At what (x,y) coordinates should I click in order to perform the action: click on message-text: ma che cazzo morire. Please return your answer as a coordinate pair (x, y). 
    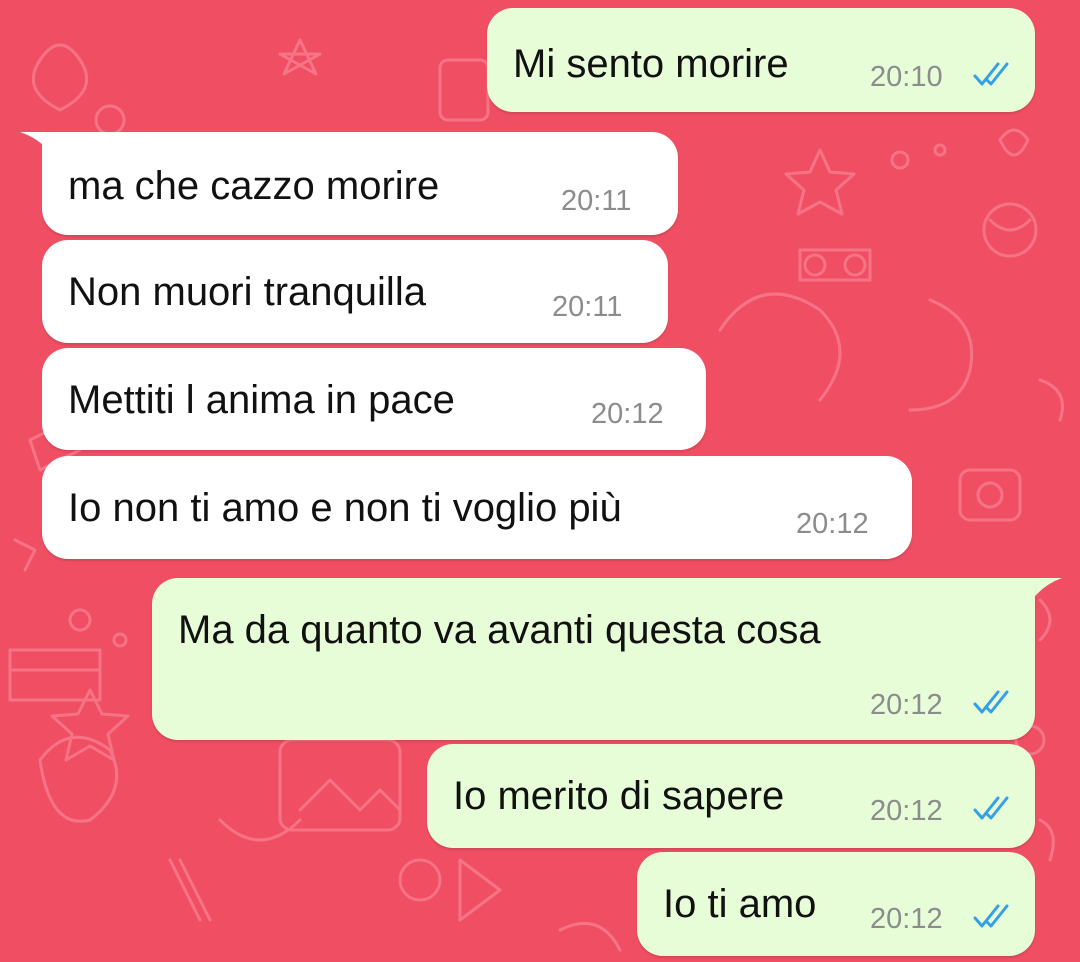
    Looking at the image, I should click on (254, 186).